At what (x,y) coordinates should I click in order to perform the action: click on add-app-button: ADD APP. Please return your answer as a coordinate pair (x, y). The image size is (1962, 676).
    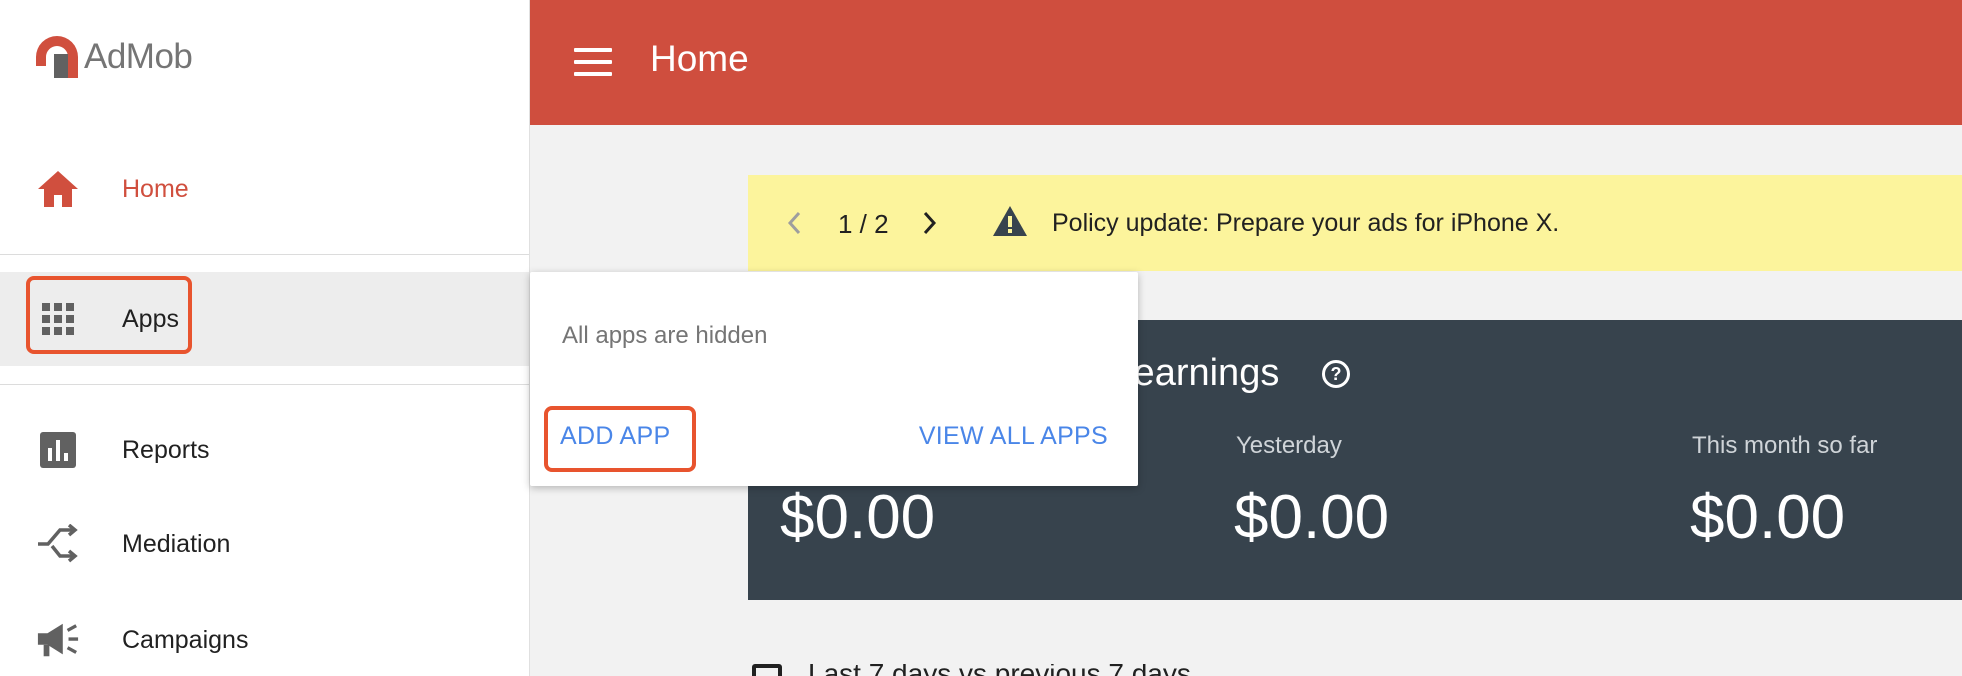
    Looking at the image, I should click on (615, 436).